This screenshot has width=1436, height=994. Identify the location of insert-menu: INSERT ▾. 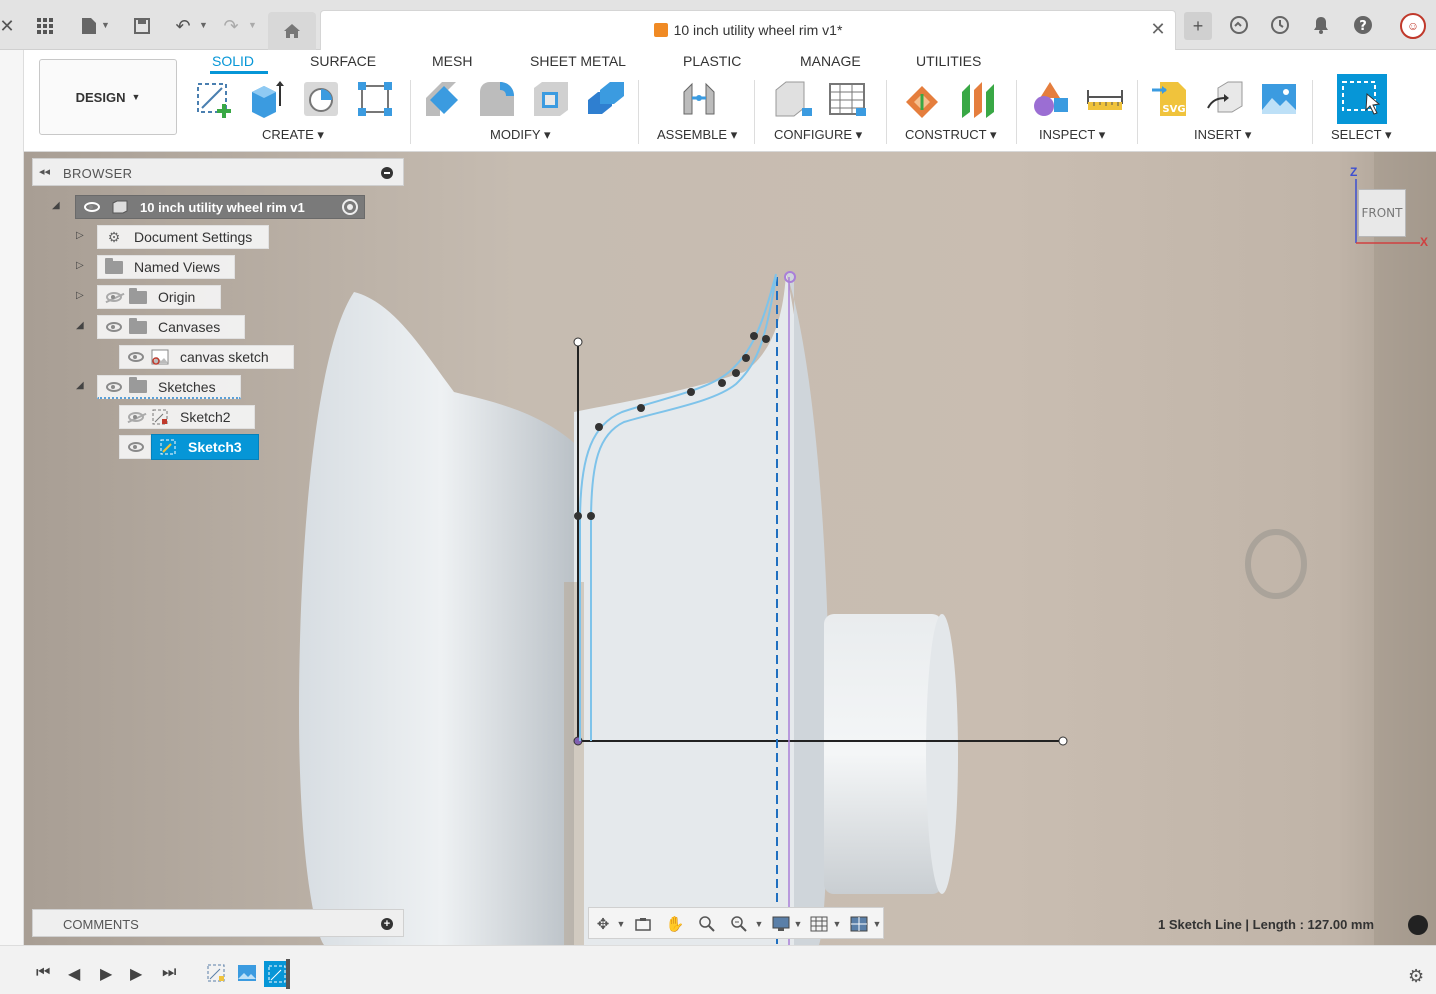
(1222, 135).